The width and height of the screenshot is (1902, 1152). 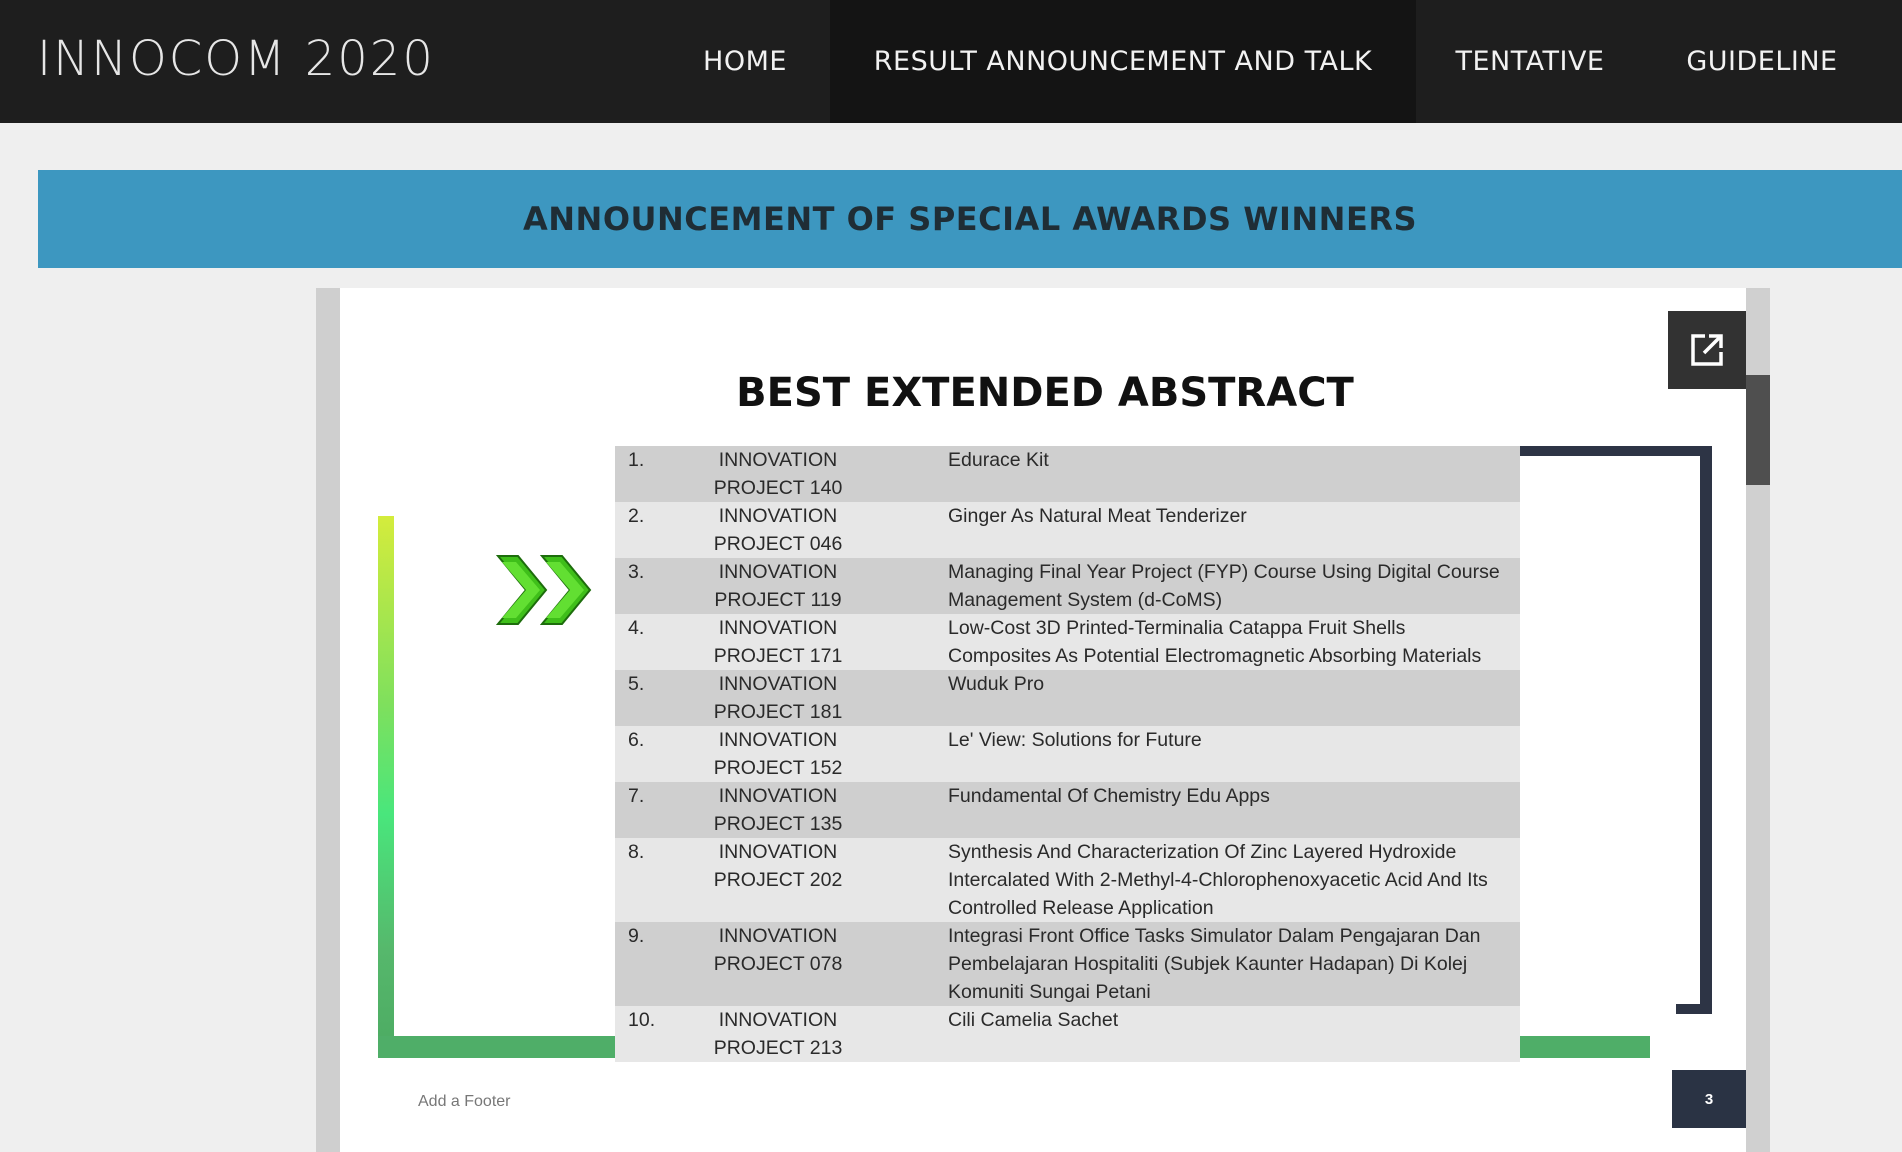 I want to click on nav-guideline: GUIDELINE, so click(x=1762, y=61).